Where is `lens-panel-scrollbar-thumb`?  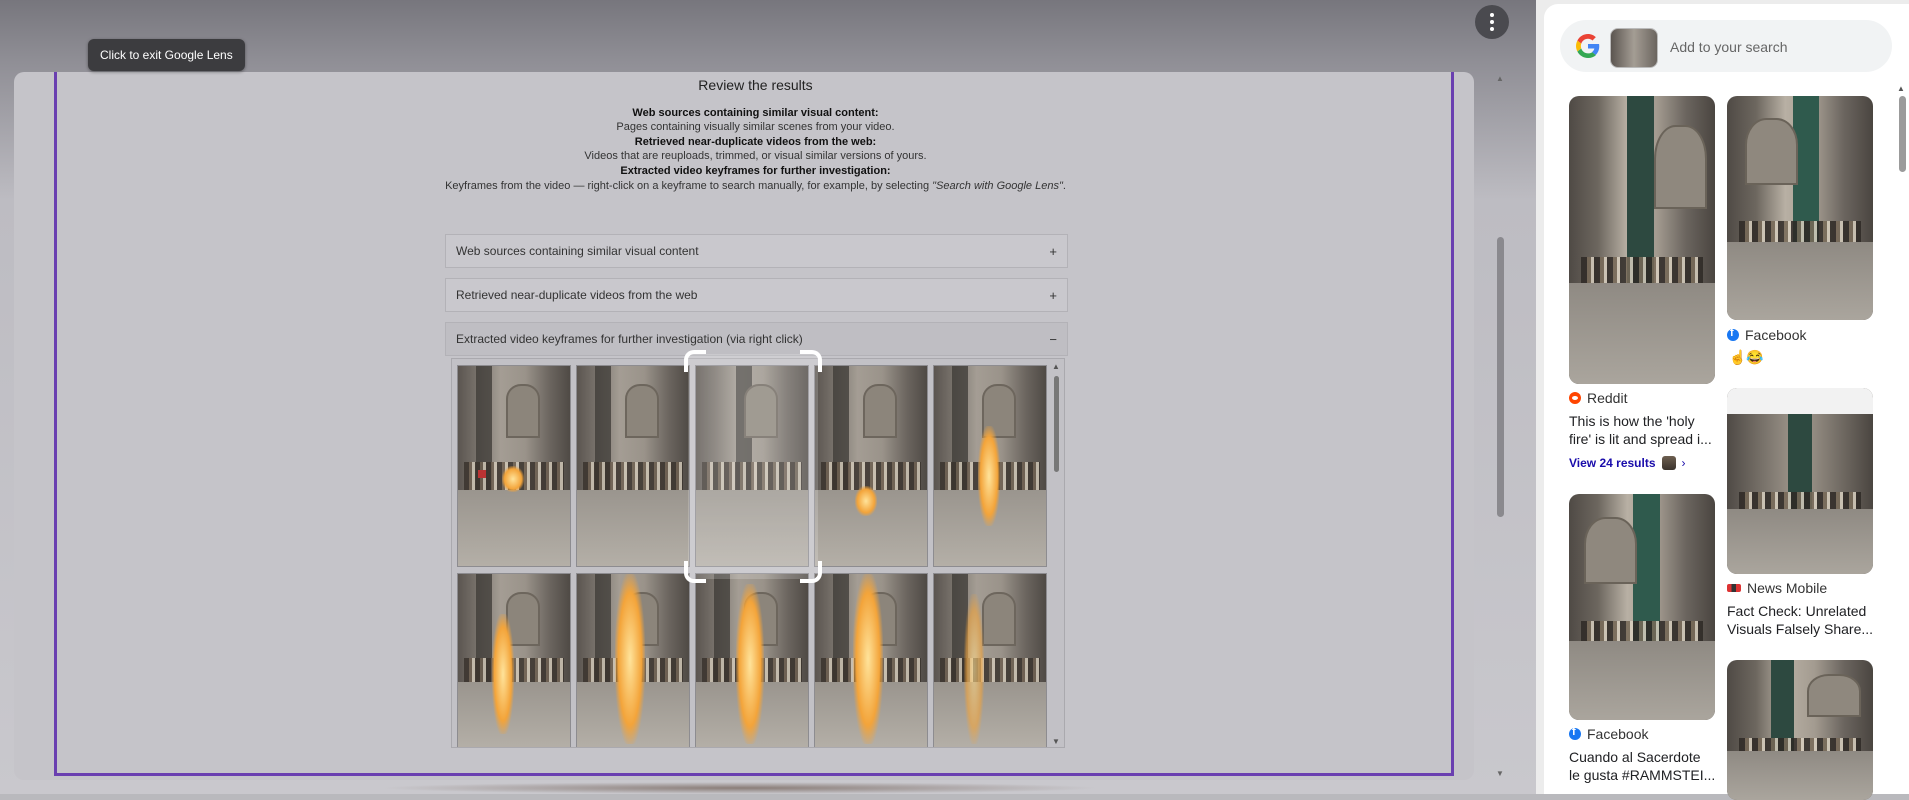 lens-panel-scrollbar-thumb is located at coordinates (1902, 134).